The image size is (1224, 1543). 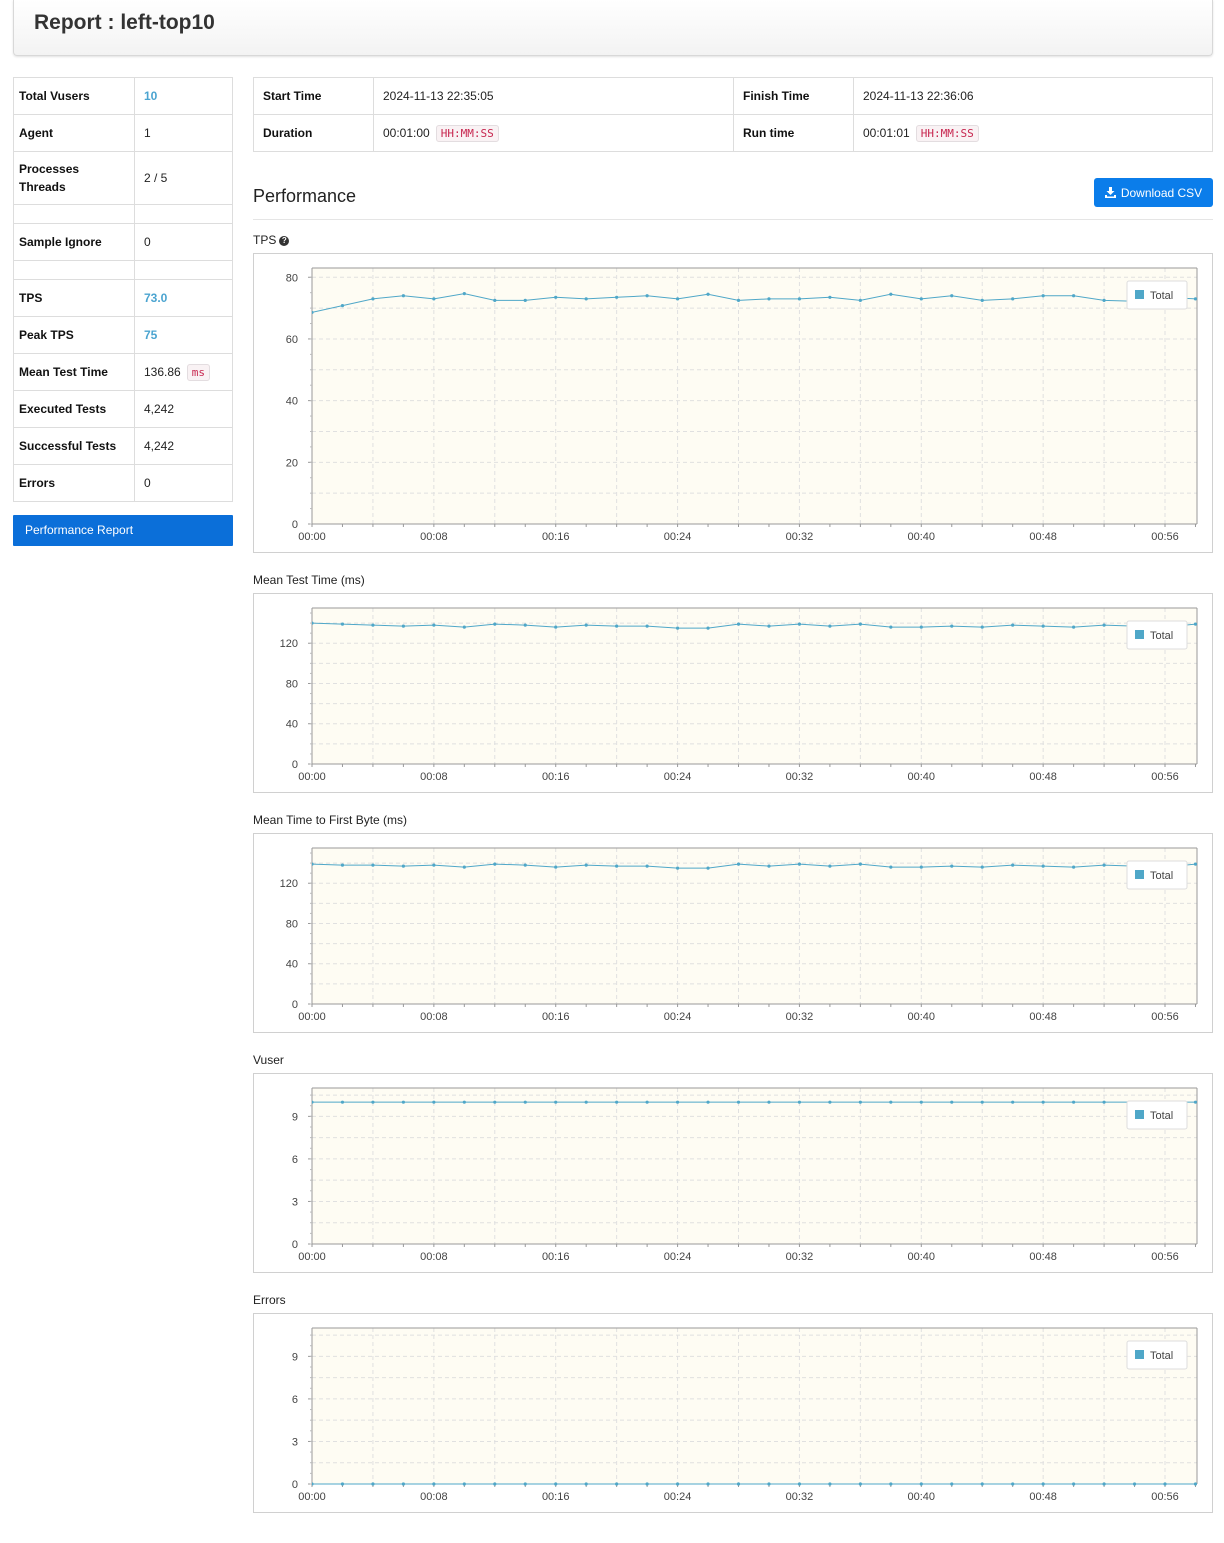 I want to click on y-tick-label: 80, so click(x=292, y=924).